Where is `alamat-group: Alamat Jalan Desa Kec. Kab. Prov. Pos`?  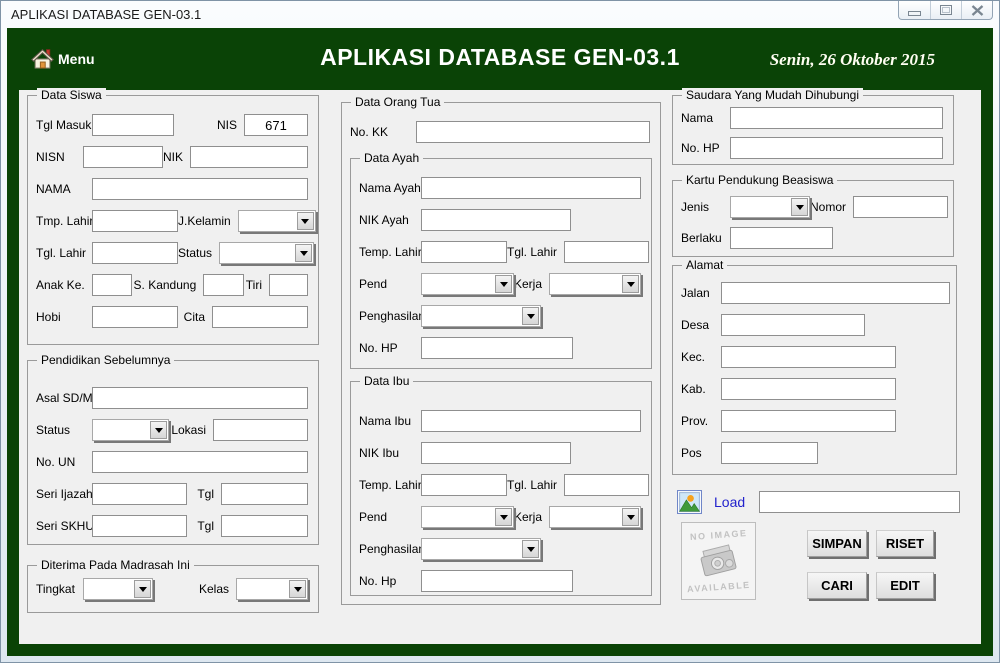 alamat-group: Alamat Jalan Desa Kec. Kab. Prov. Pos is located at coordinates (814, 366).